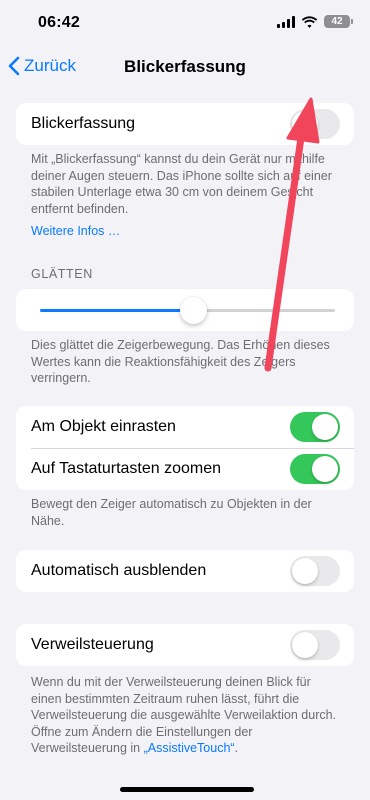 The image size is (370, 800). I want to click on zoom-keyboard-toggle, so click(315, 469).